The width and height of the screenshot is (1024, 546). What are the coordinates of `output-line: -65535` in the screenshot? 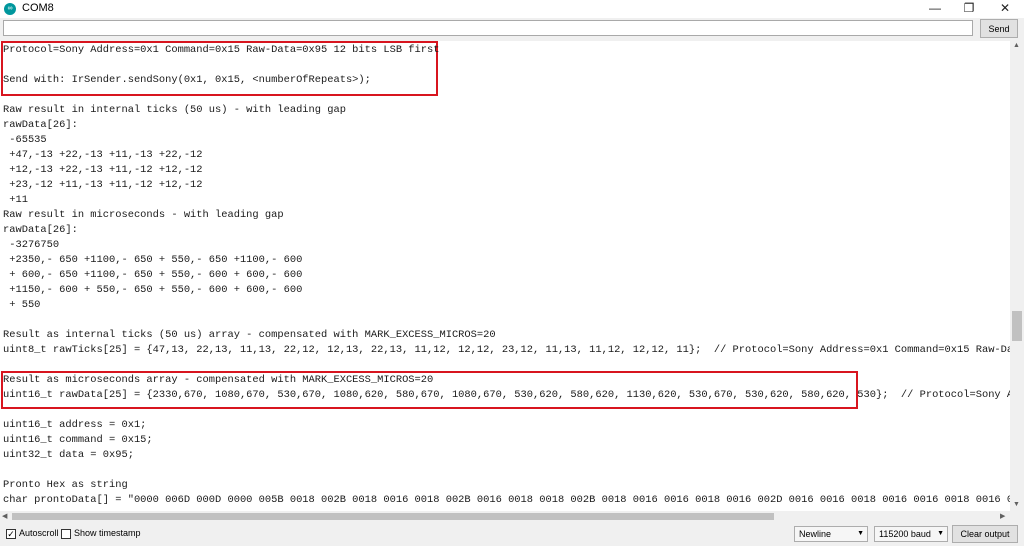 It's located at (25, 140).